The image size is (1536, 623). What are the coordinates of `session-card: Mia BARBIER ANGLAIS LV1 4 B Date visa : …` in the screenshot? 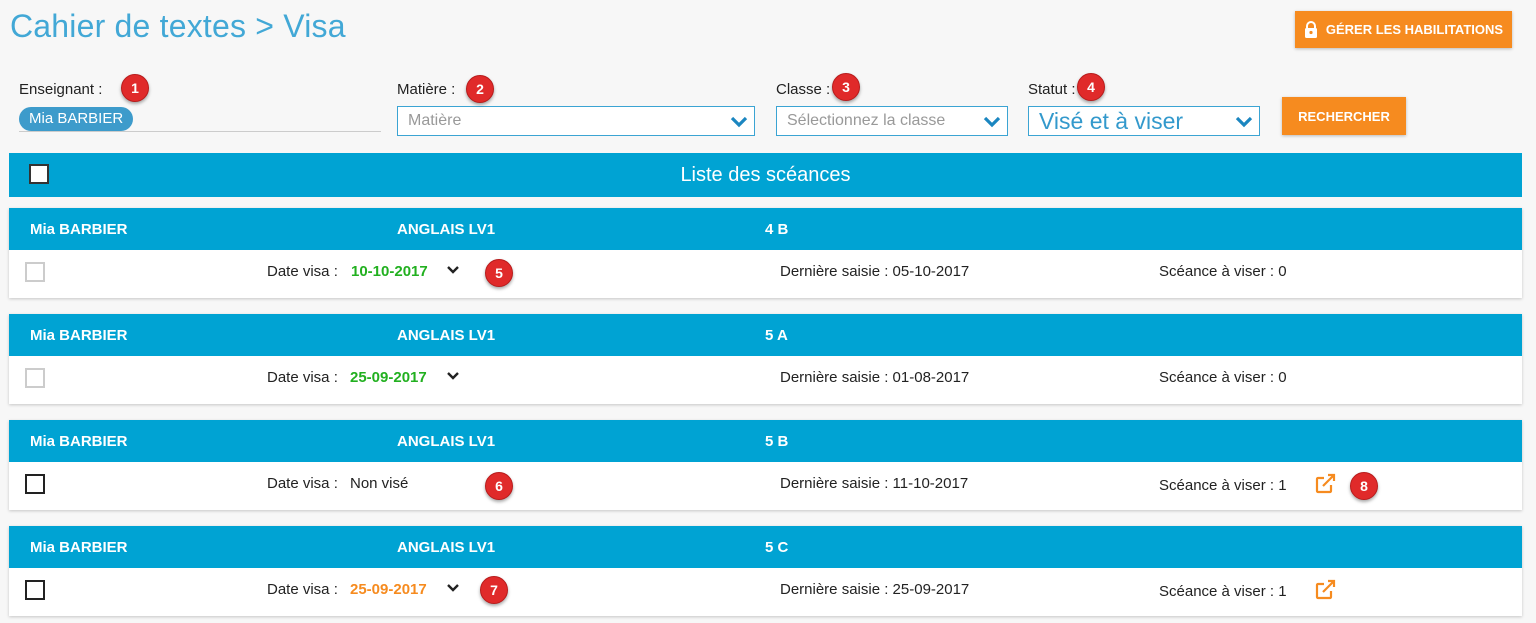 It's located at (765, 253).